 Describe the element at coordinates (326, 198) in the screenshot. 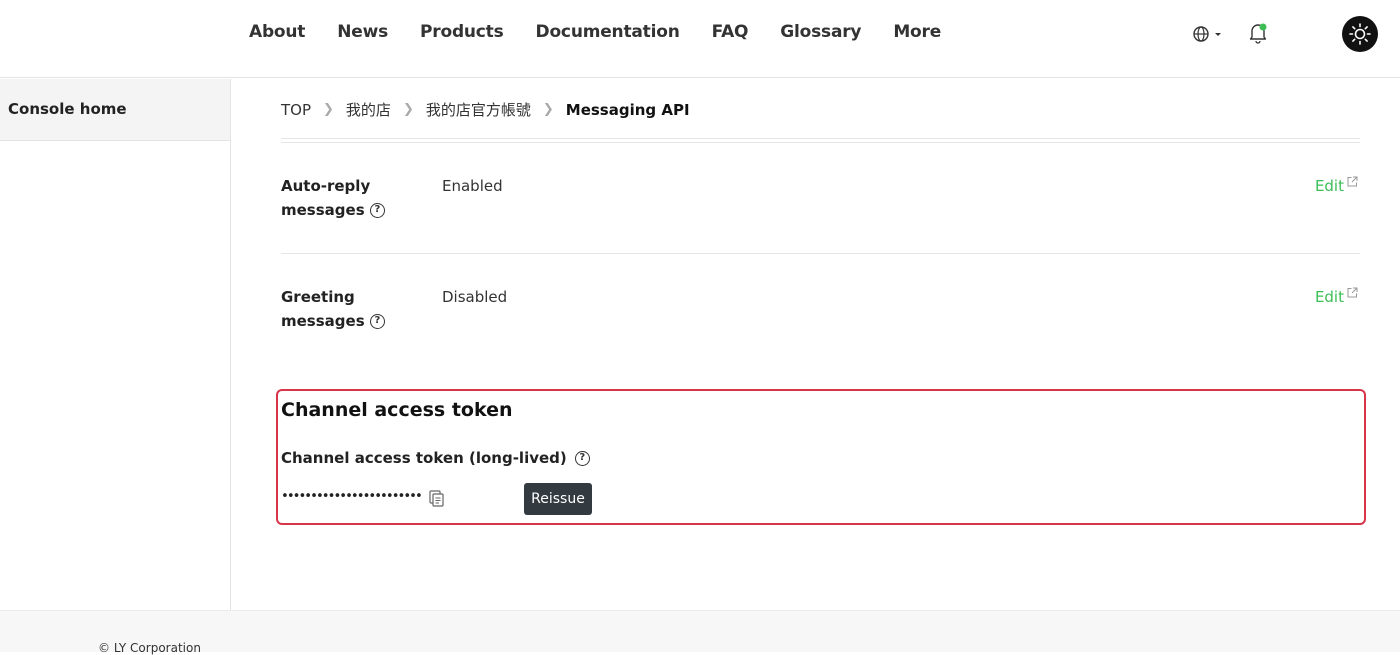

I see `auto-reply-label: Auto-reply messages` at that location.